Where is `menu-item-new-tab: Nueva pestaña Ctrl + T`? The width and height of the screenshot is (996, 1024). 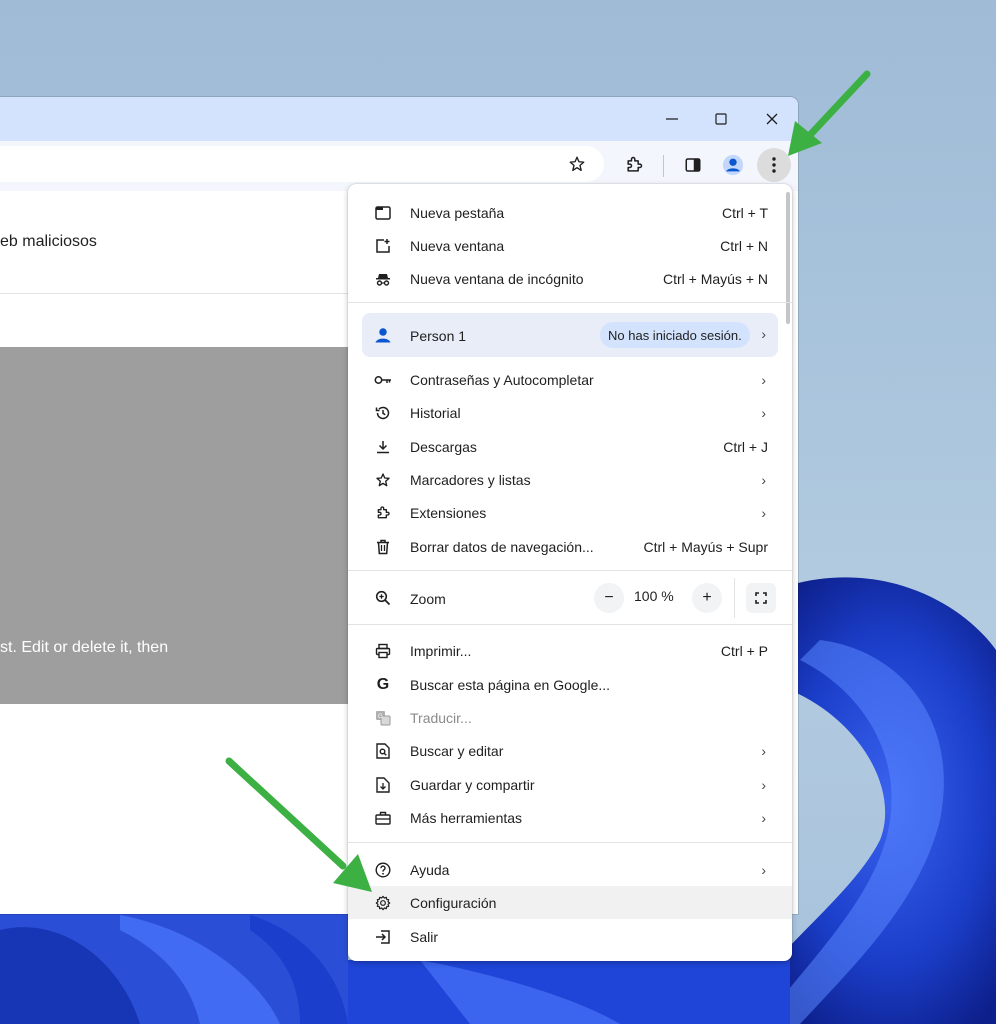 menu-item-new-tab: Nueva pestaña Ctrl + T is located at coordinates (570, 212).